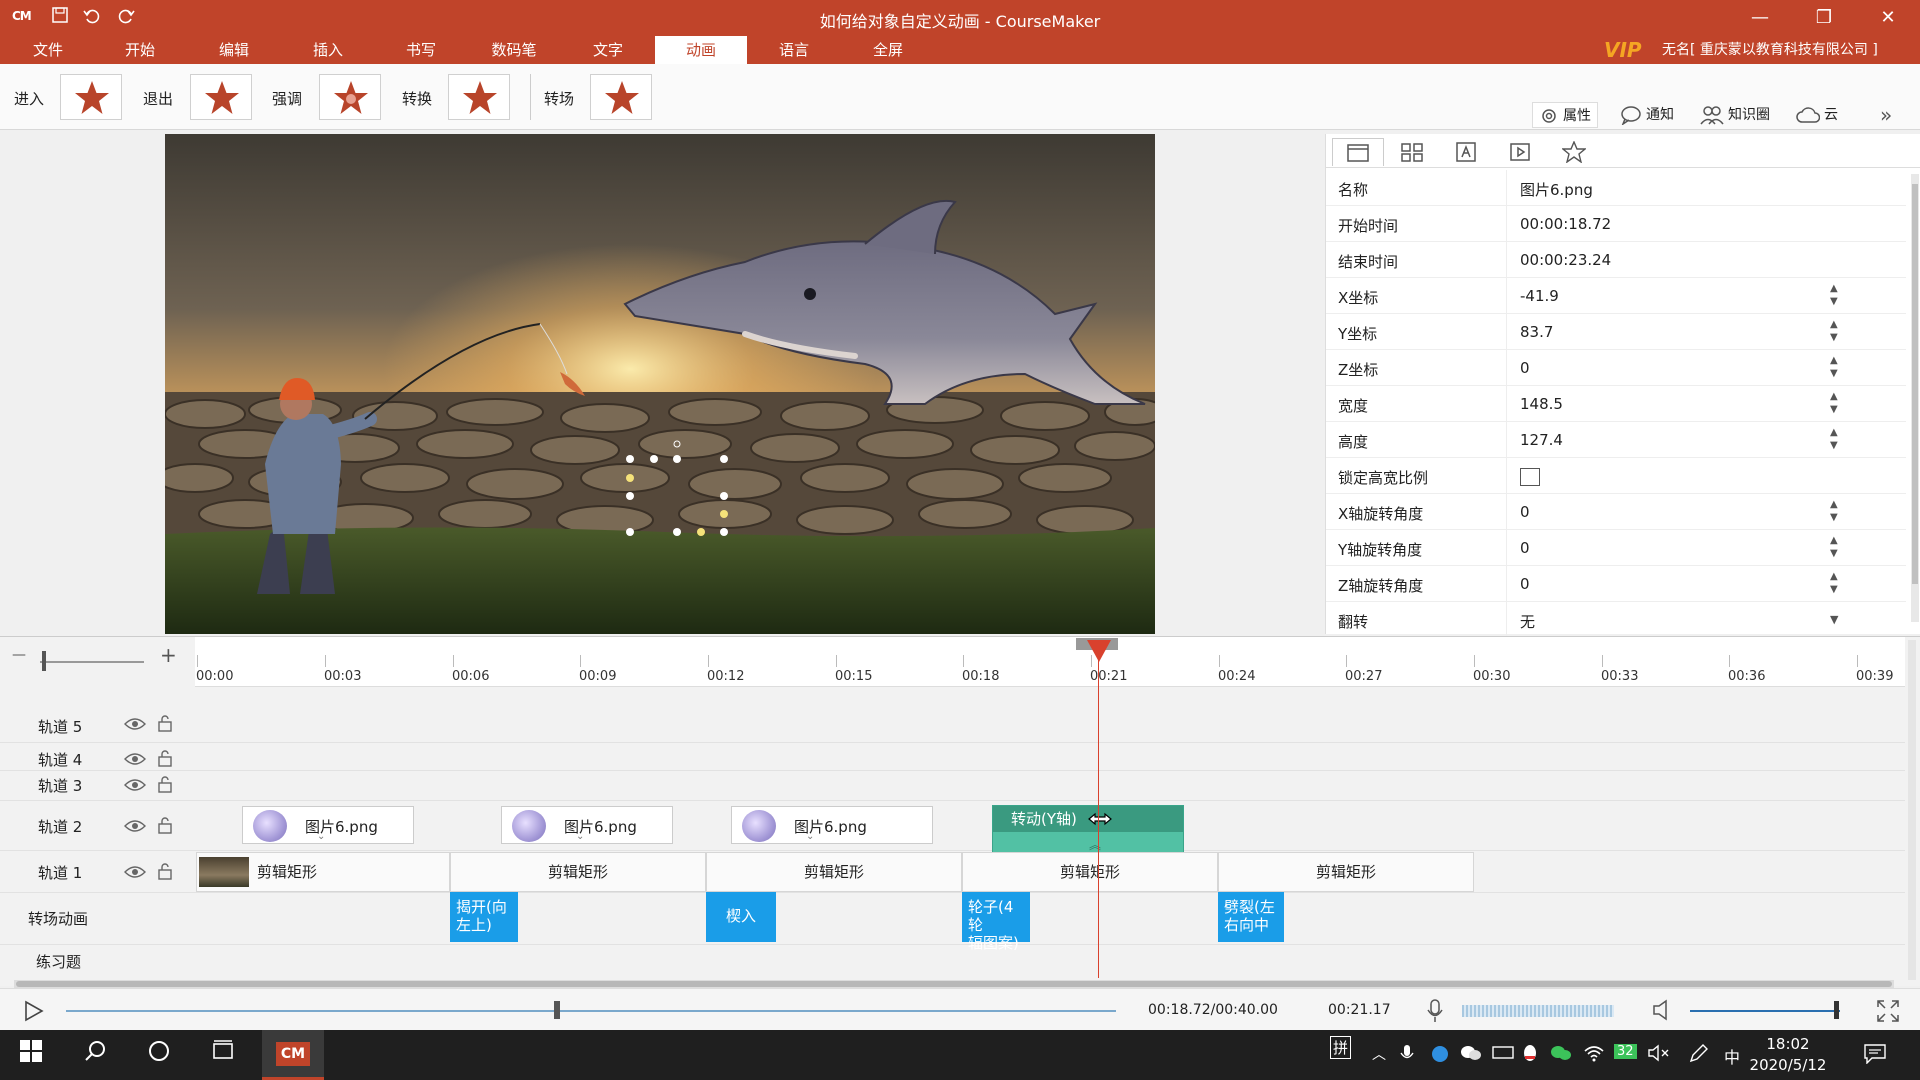 The width and height of the screenshot is (1920, 1080). Describe the element at coordinates (1888, 1013) in the screenshot. I see `fullscreen-icon` at that location.